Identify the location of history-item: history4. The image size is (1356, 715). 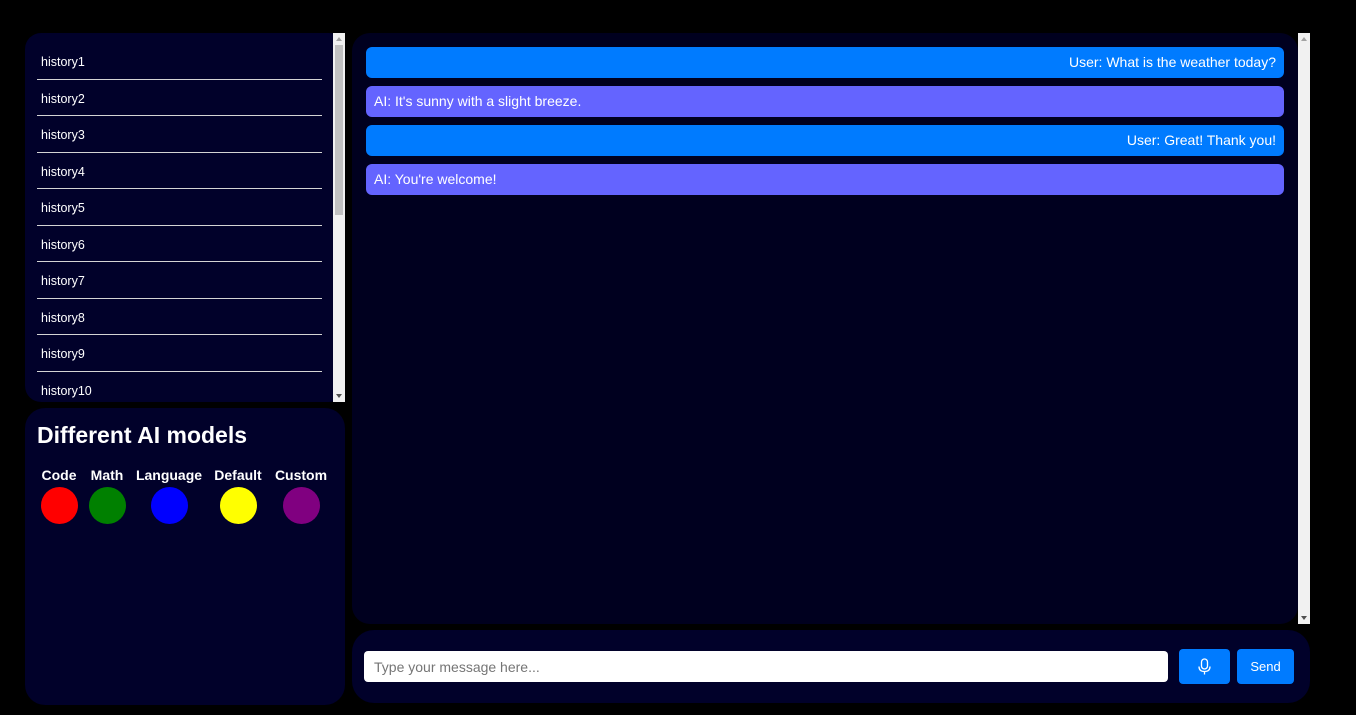
(179, 171).